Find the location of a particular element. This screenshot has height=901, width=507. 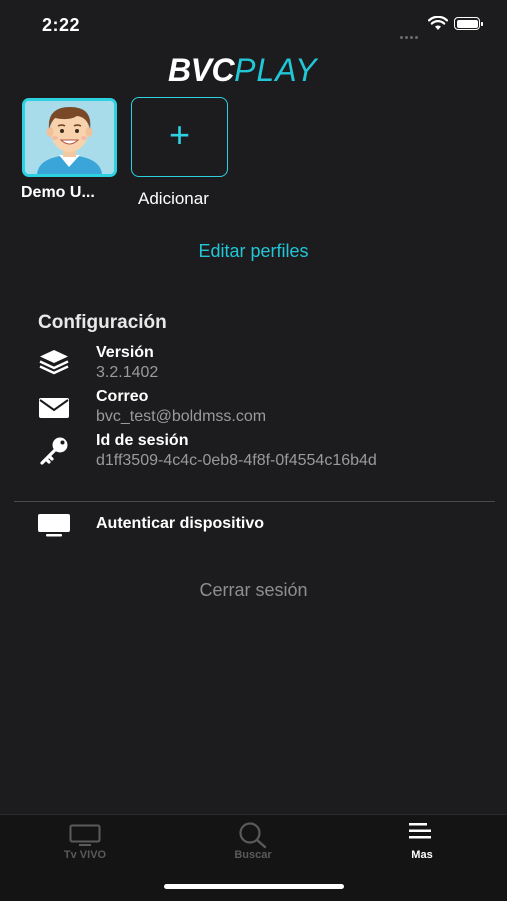

version-value: 3.2.1402 is located at coordinates (127, 372).